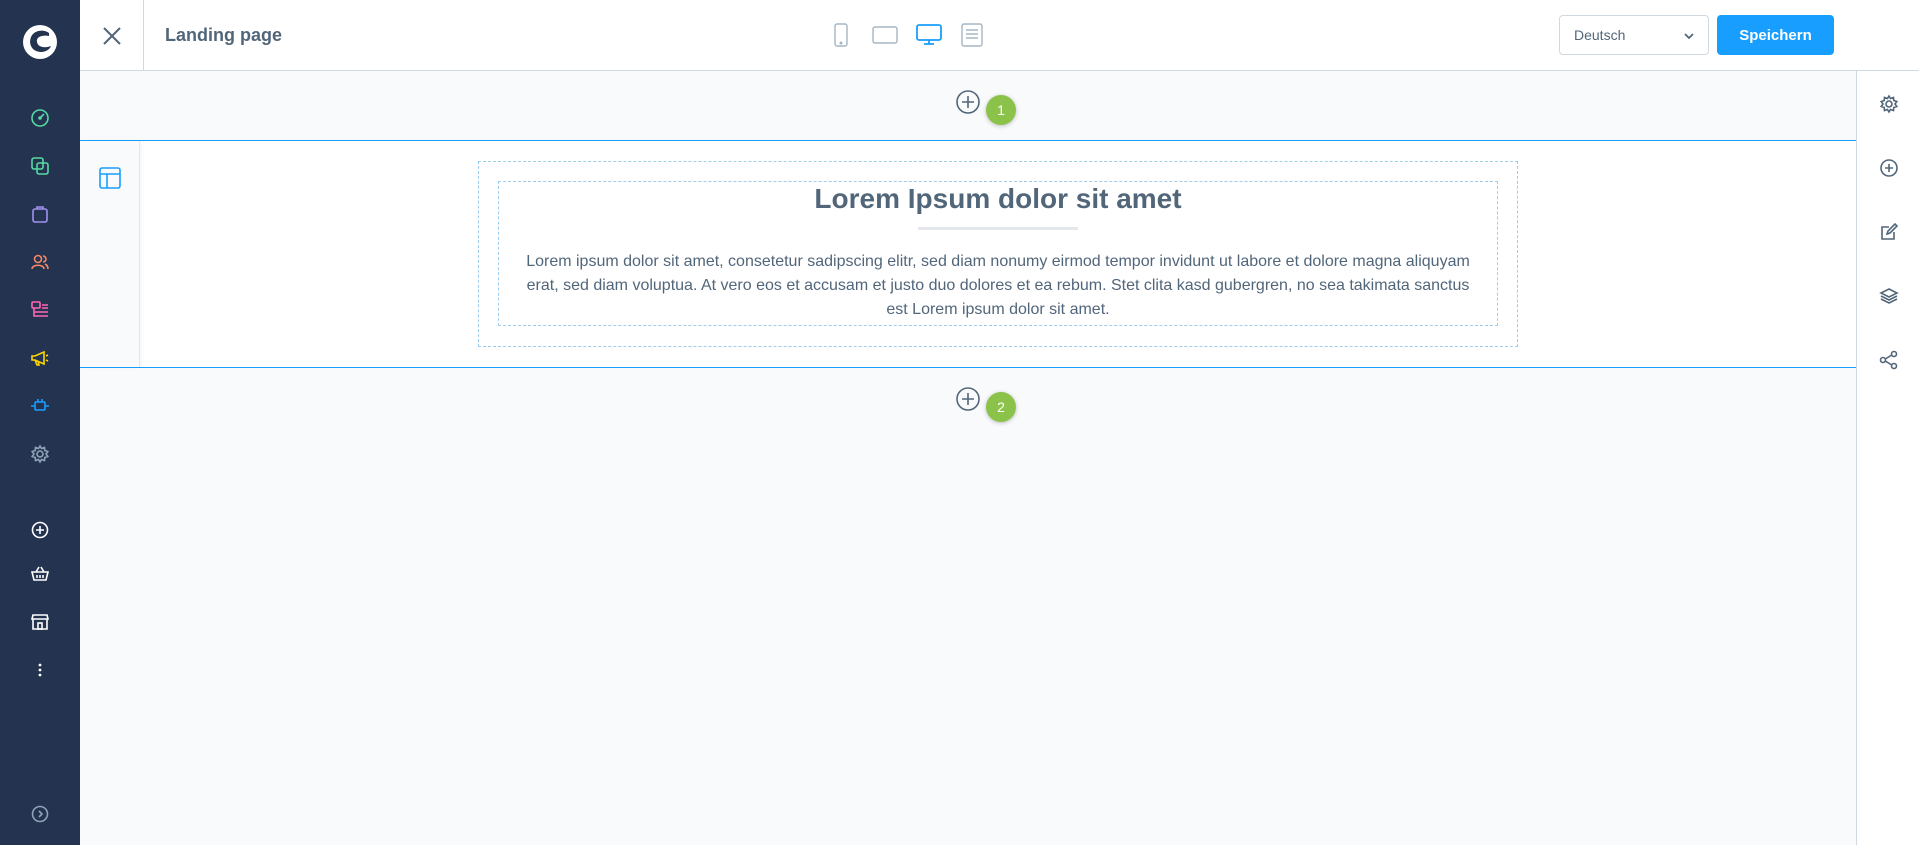 The image size is (1919, 845). Describe the element at coordinates (40, 422) in the screenshot. I see `admin-sidebar` at that location.